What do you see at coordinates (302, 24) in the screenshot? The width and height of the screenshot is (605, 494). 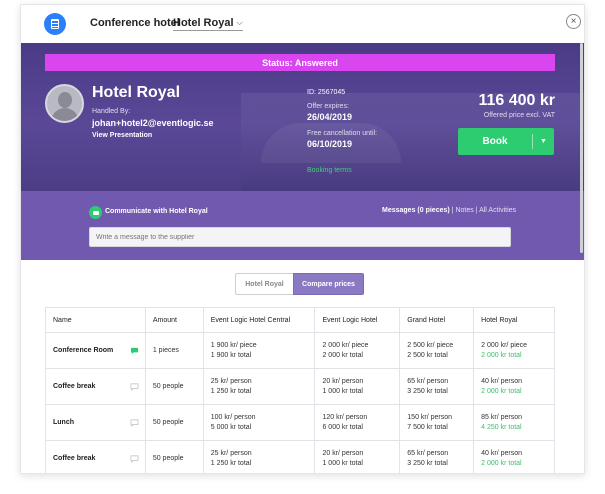 I see `modal-header: Conference hotel Hotel Royal ⌵ ×` at bounding box center [302, 24].